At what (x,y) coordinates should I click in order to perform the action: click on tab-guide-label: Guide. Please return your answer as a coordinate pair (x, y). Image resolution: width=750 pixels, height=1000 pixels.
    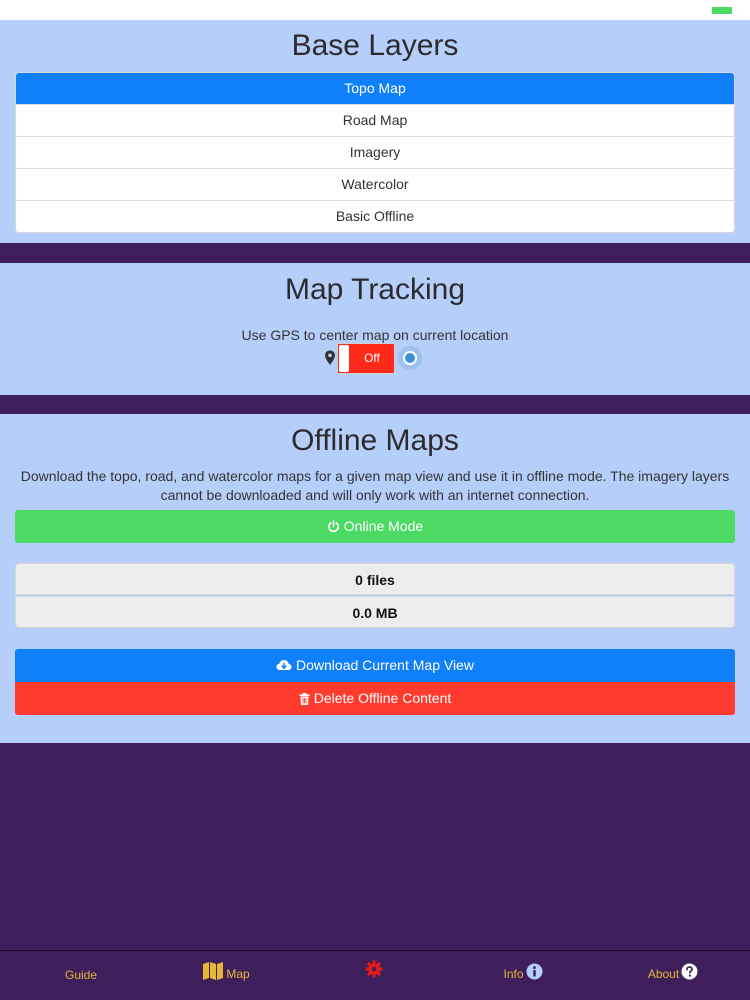
    Looking at the image, I should click on (81, 975).